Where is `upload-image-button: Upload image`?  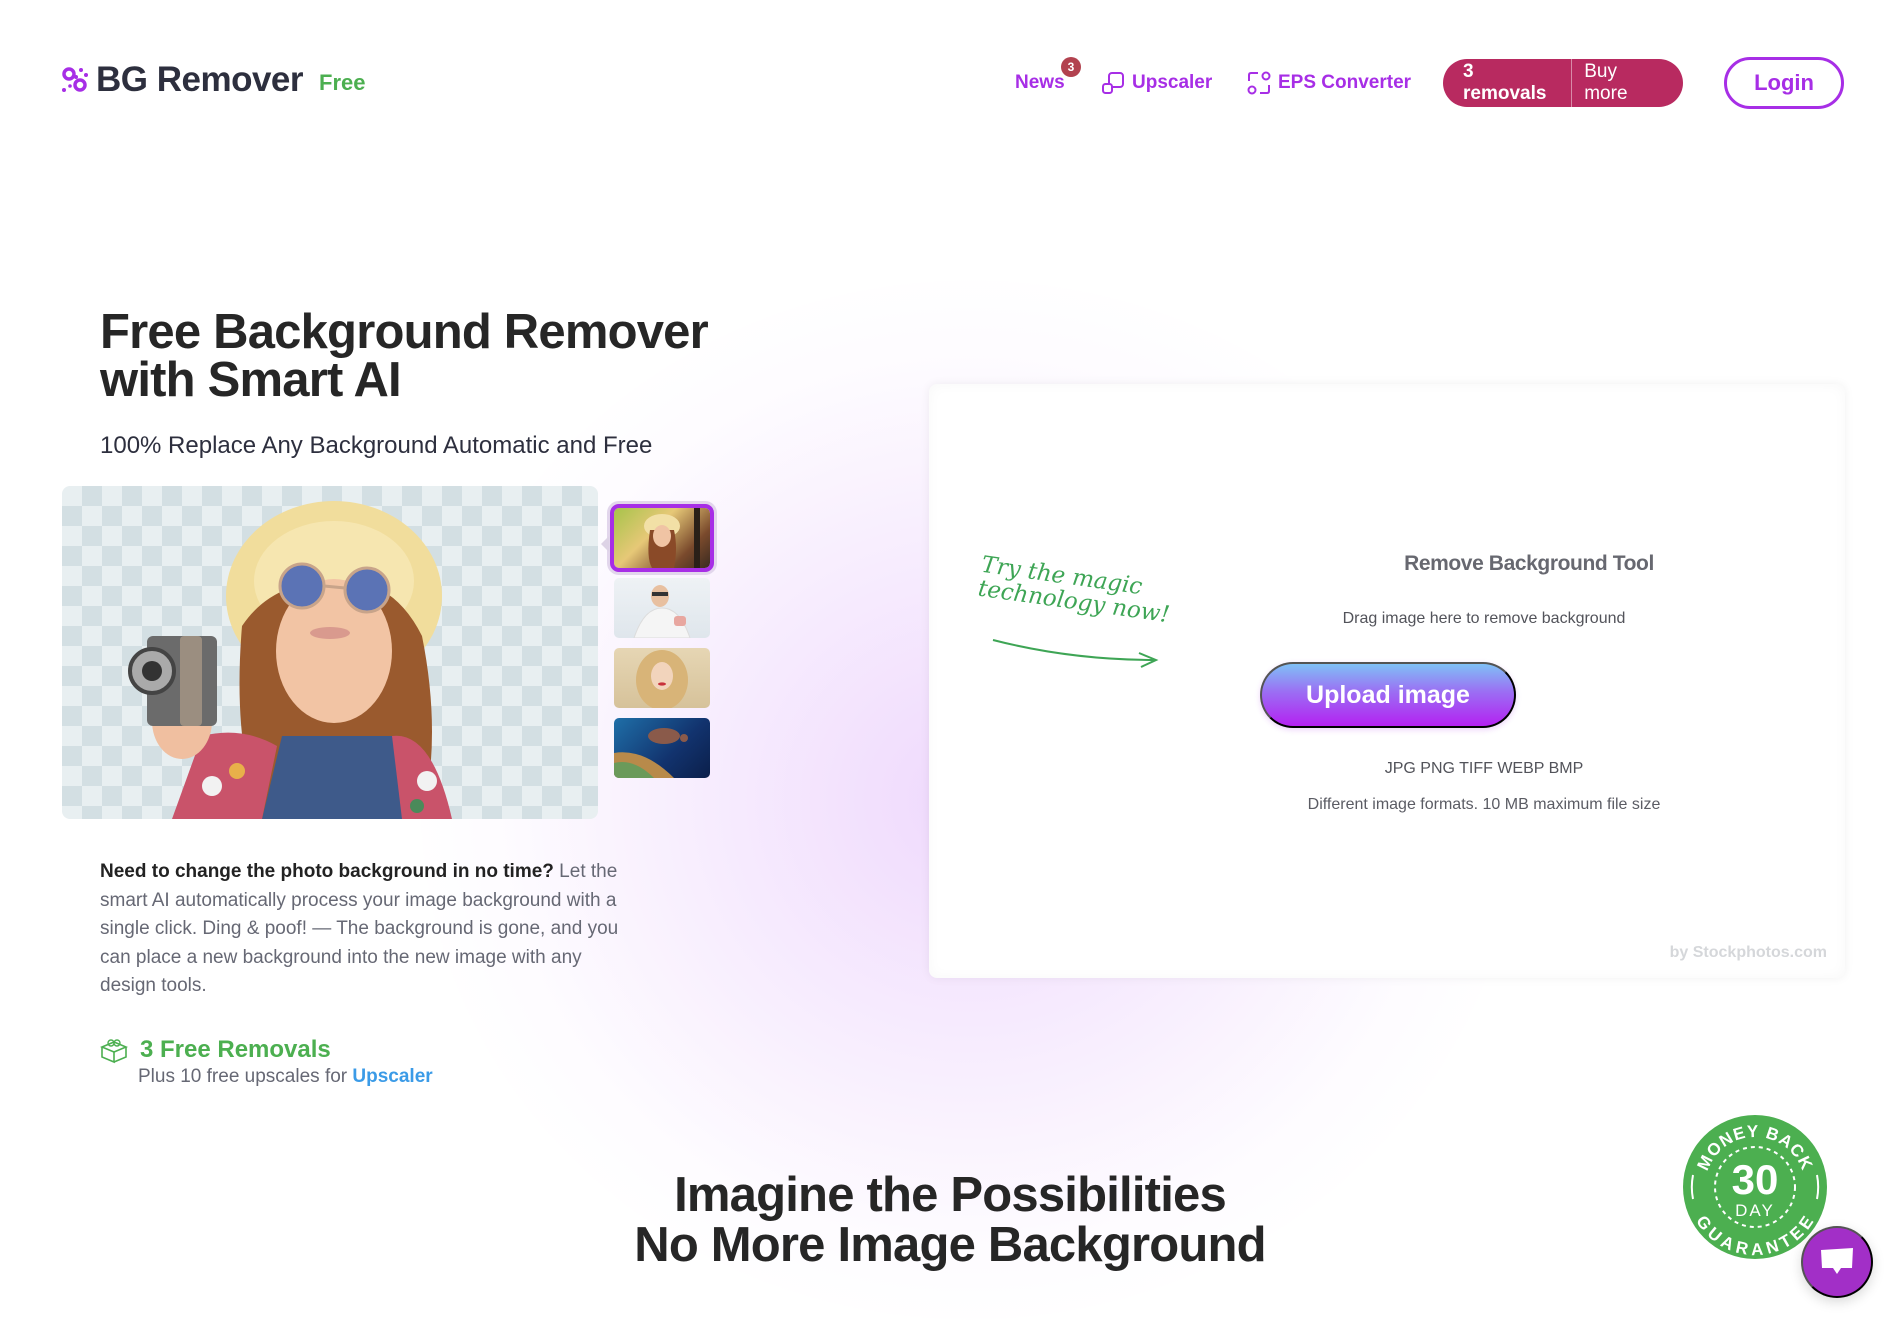
upload-image-button: Upload image is located at coordinates (1388, 695).